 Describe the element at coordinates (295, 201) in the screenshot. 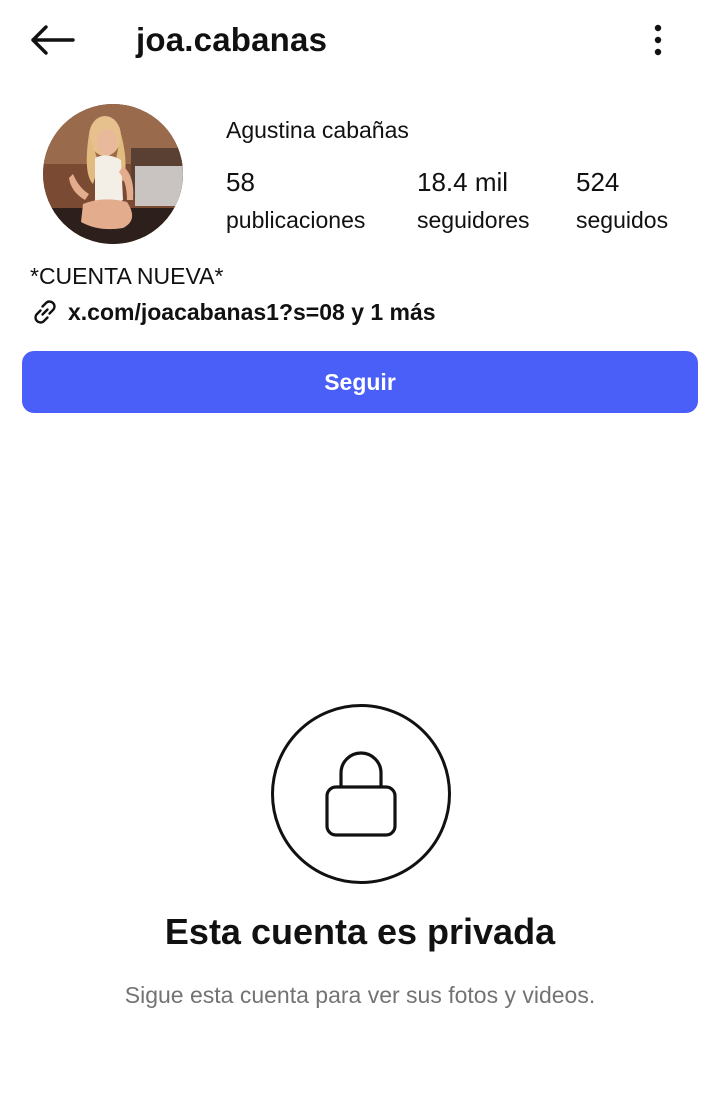

I see `stat-posts: 58 publicaciones` at that location.